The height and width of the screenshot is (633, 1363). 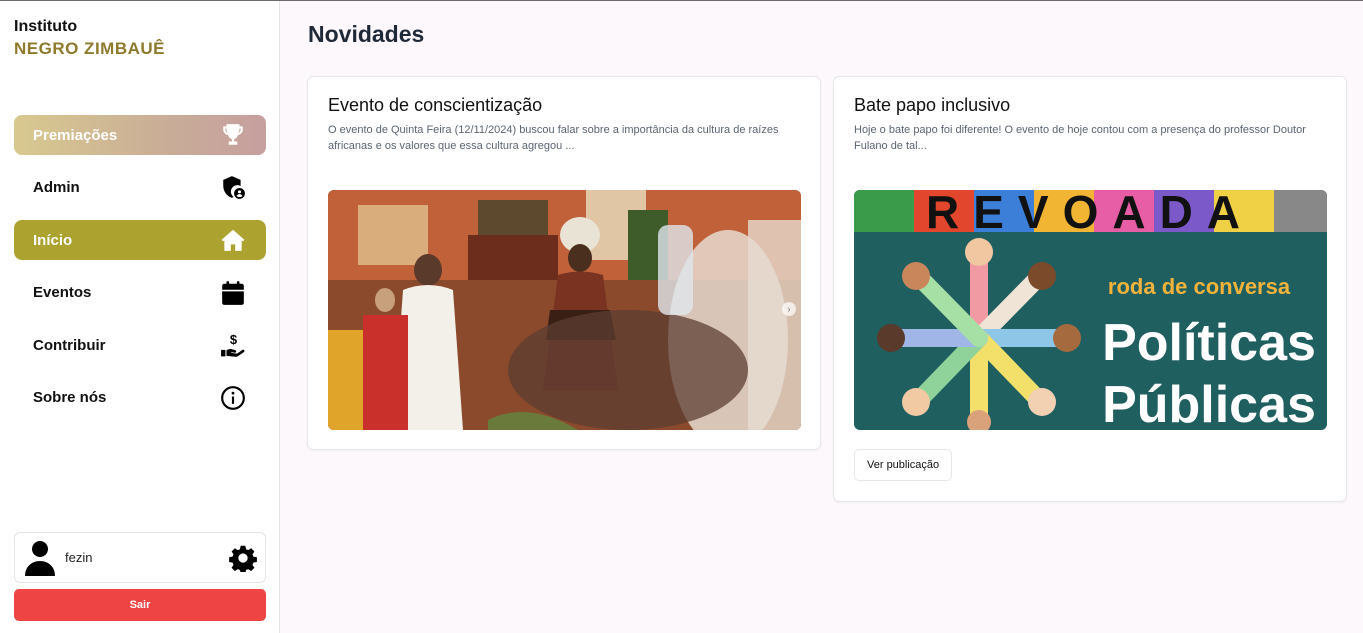 What do you see at coordinates (435, 105) in the screenshot?
I see `post-title: Evento de conscientização` at bounding box center [435, 105].